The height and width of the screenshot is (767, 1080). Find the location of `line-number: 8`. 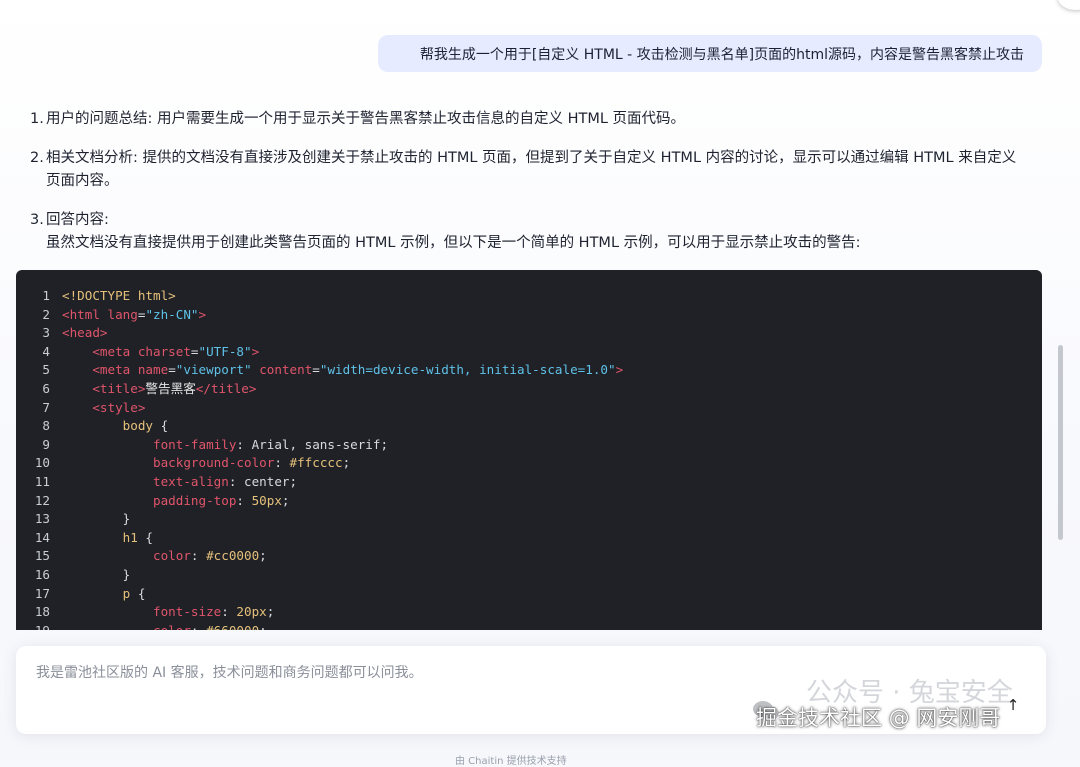

line-number: 8 is located at coordinates (46, 426).